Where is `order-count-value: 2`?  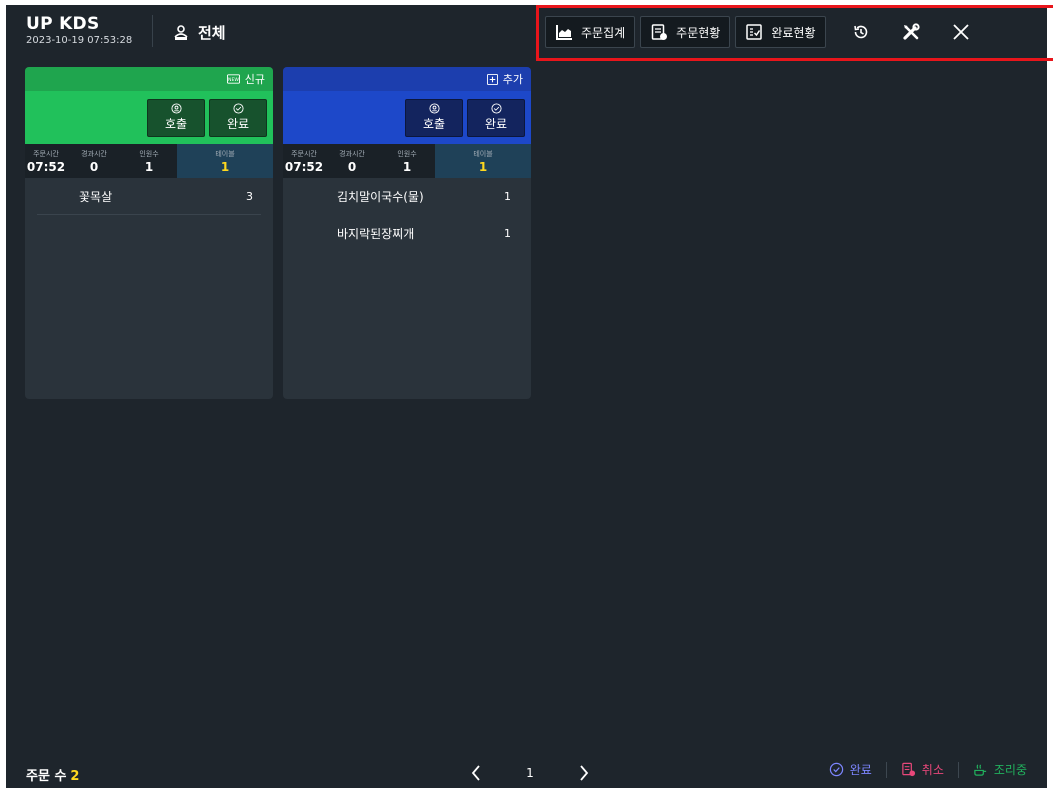 order-count-value: 2 is located at coordinates (75, 776).